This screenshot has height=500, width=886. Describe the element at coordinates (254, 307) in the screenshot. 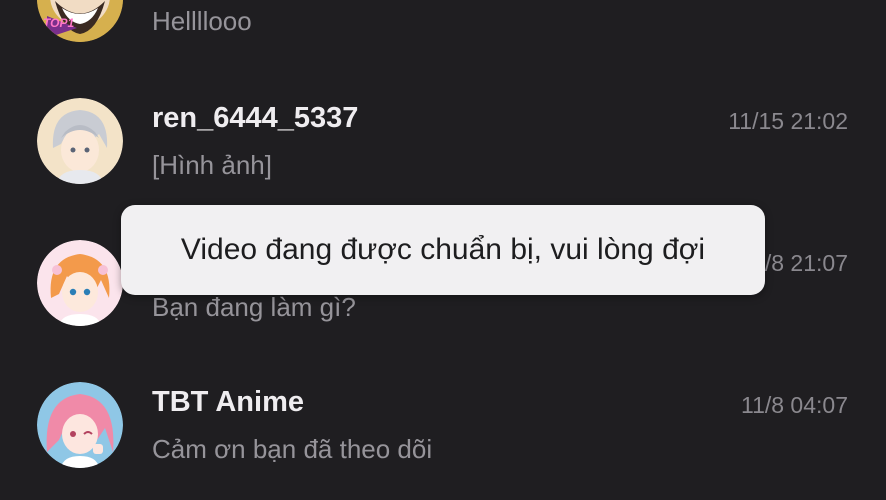

I see `message-preview: Bạn đang làm gì?` at that location.